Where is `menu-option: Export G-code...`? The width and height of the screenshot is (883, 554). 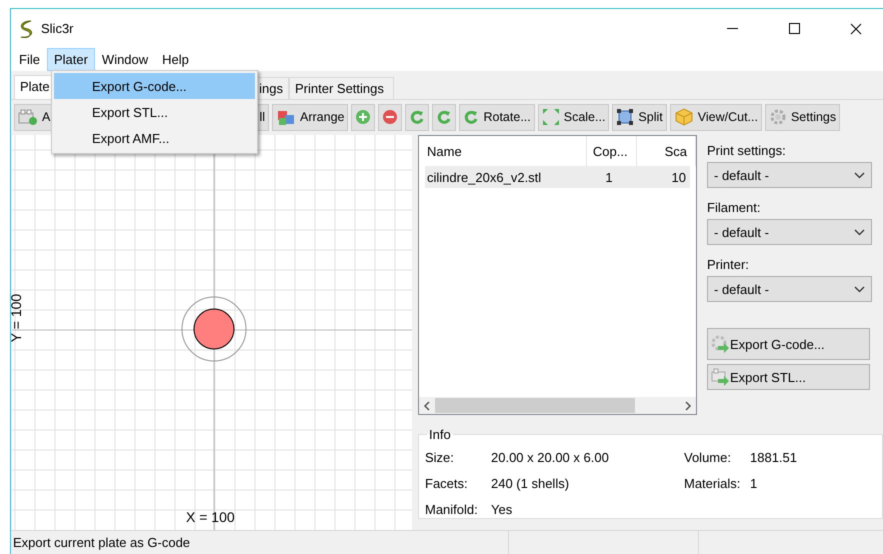 menu-option: Export G-code... is located at coordinates (154, 86).